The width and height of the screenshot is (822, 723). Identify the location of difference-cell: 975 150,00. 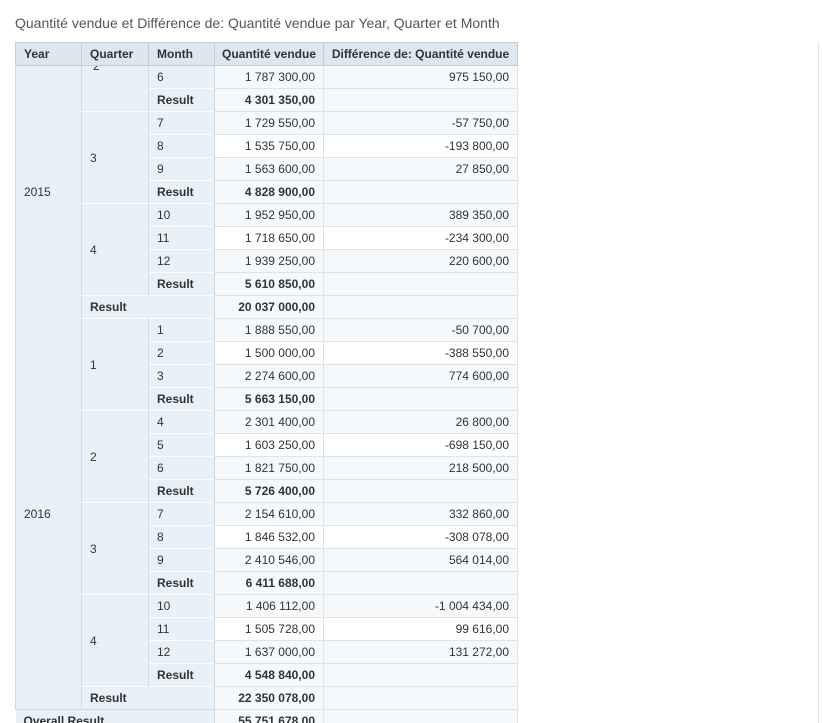
(420, 77).